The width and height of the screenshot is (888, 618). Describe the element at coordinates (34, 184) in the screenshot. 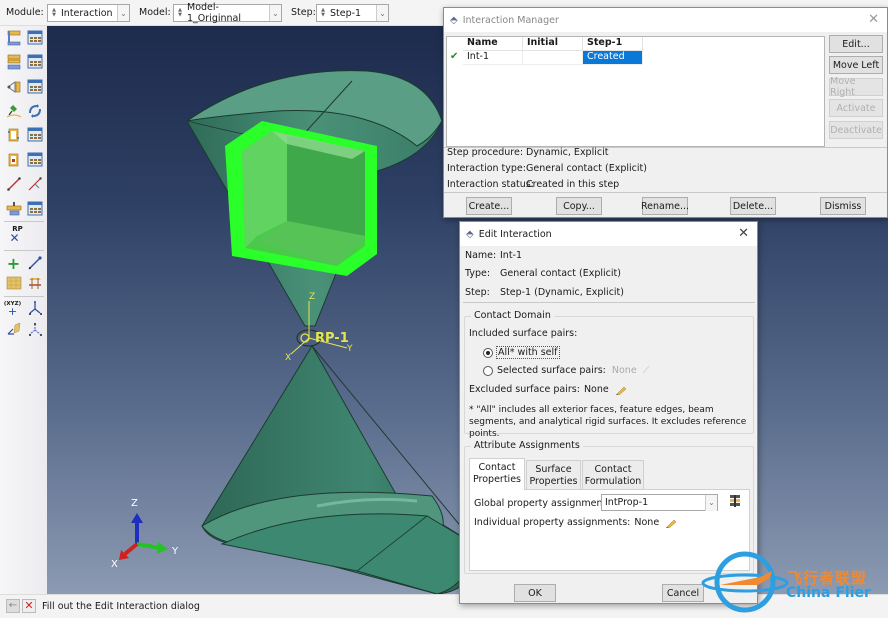

I see `wire-edit-icon` at that location.